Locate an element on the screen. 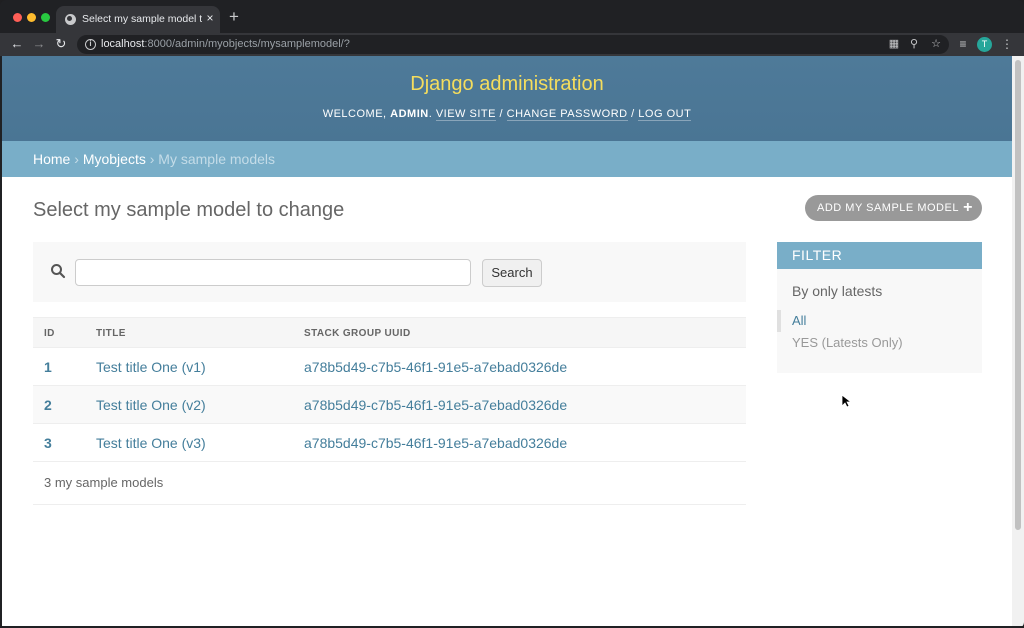  row-id-link: 2 is located at coordinates (48, 405).